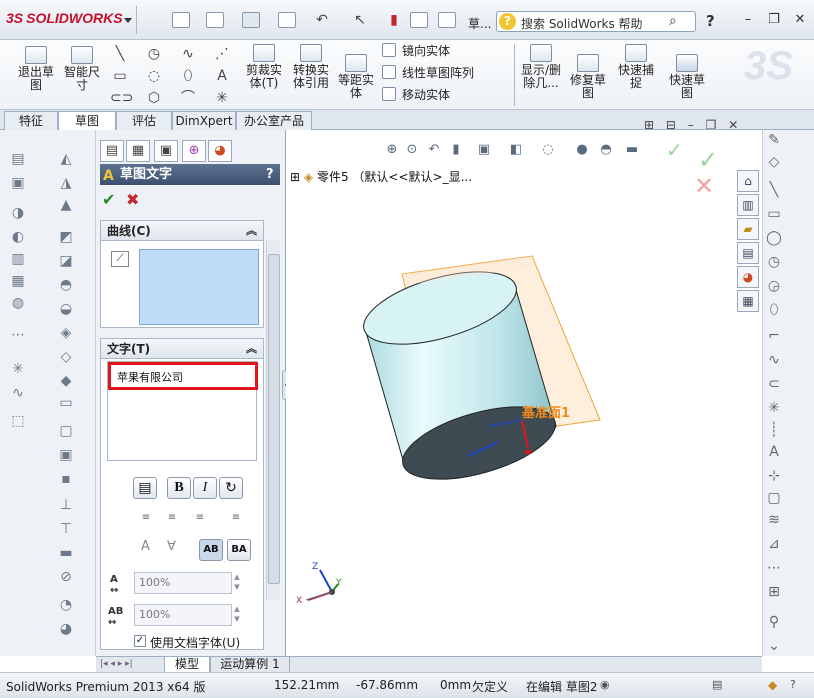  What do you see at coordinates (774, 360) in the screenshot?
I see `spline-tool-icon: ∿` at bounding box center [774, 360].